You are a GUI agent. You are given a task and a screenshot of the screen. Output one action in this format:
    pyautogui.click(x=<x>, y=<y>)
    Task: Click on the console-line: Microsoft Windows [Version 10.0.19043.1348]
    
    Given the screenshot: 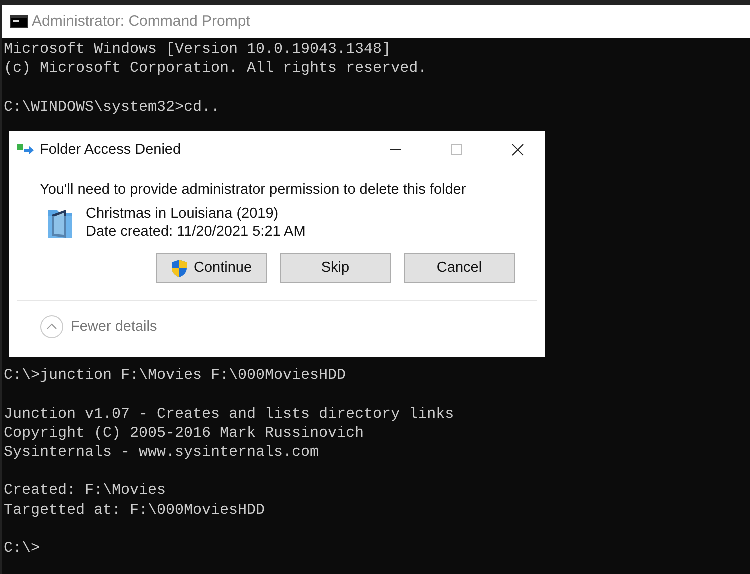 What is the action you would take?
    pyautogui.click(x=198, y=49)
    